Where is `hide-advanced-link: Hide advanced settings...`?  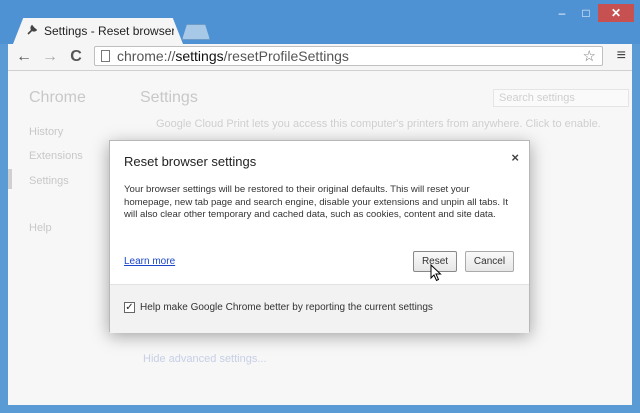 hide-advanced-link: Hide advanced settings... is located at coordinates (205, 359).